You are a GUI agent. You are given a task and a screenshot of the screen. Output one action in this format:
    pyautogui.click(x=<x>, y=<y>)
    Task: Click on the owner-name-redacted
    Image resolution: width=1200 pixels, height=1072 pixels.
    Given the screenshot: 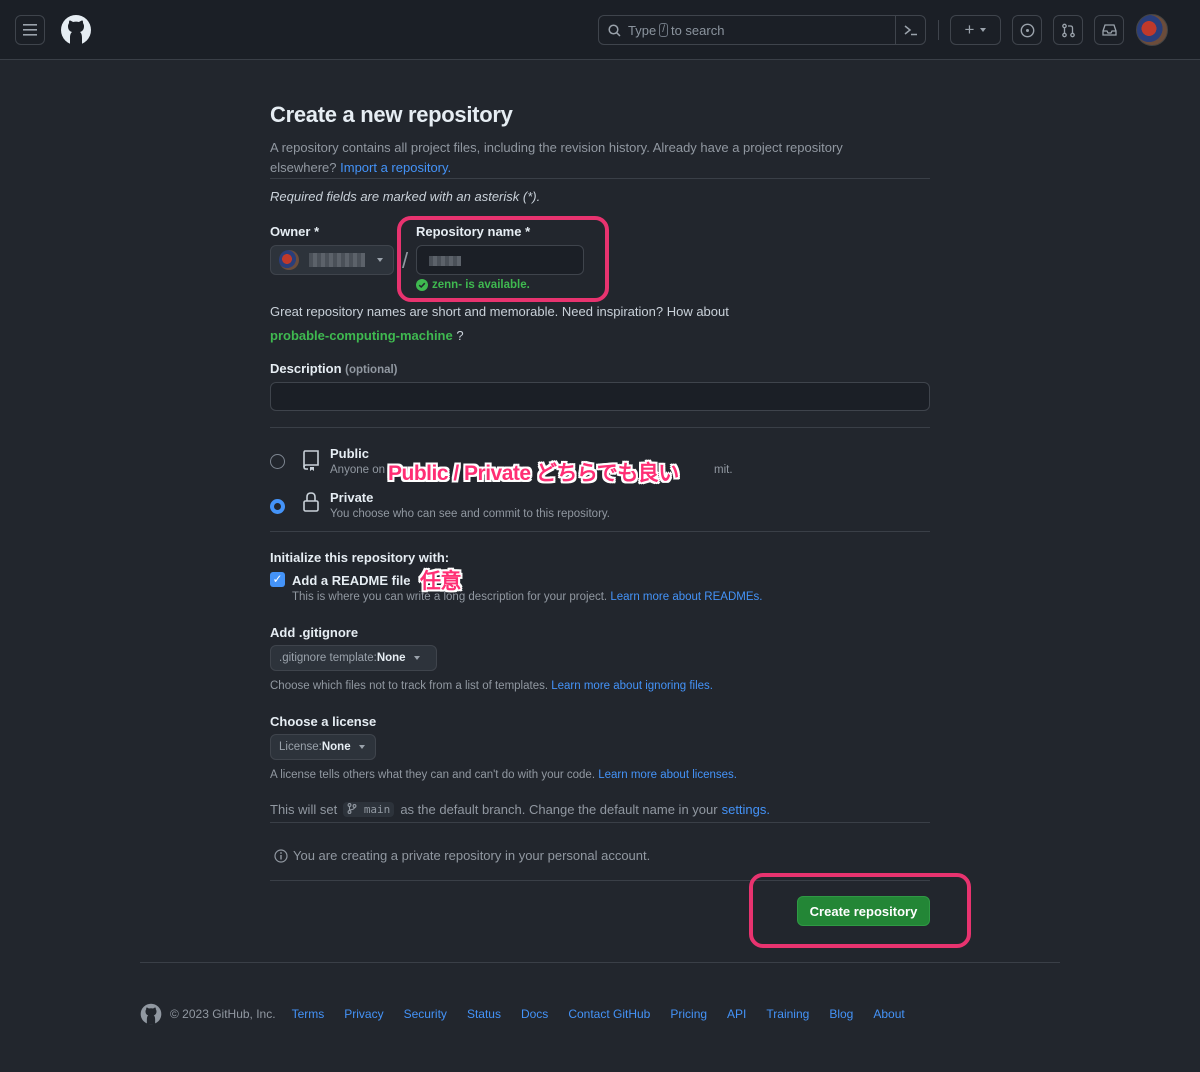 What is the action you would take?
    pyautogui.click(x=337, y=260)
    